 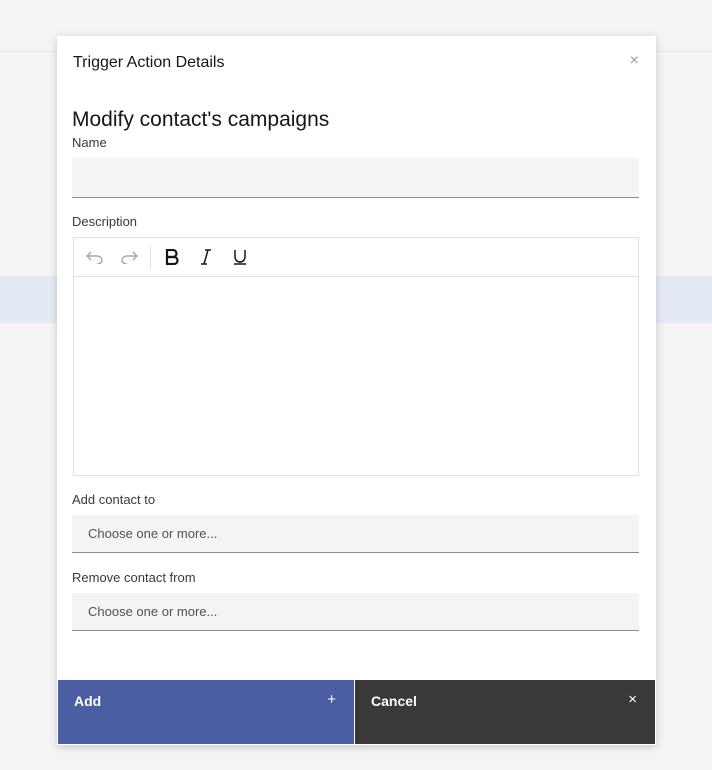 I want to click on remove-contact-from-label: Remove contact from, so click(x=134, y=577).